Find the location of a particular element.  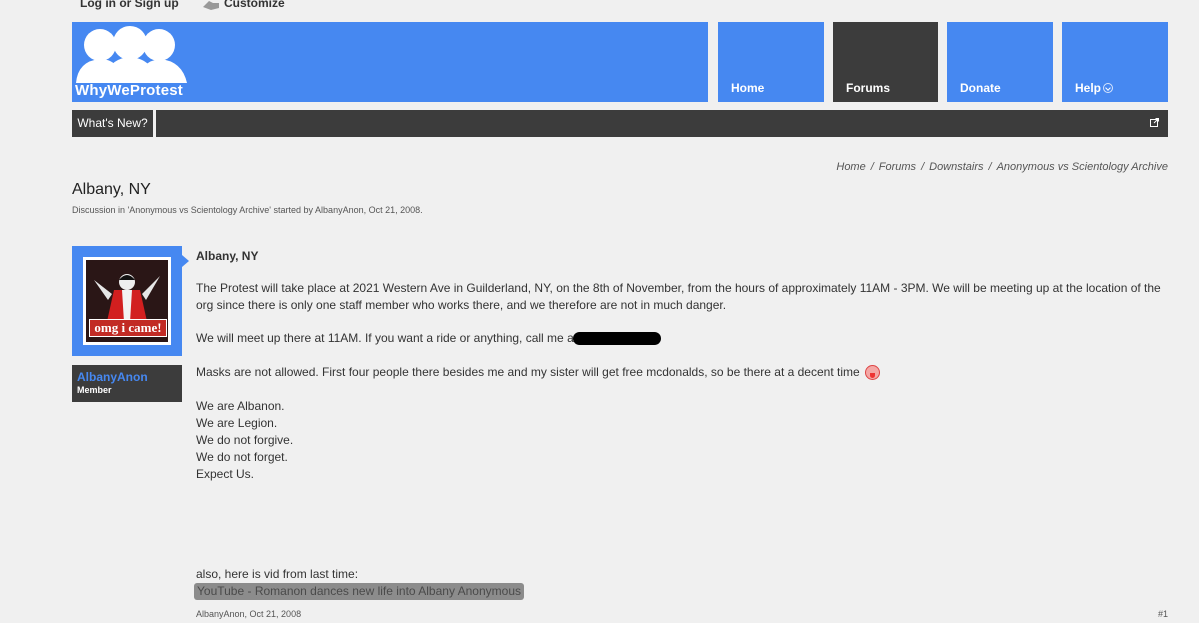

tab-home-label: Home is located at coordinates (748, 88).